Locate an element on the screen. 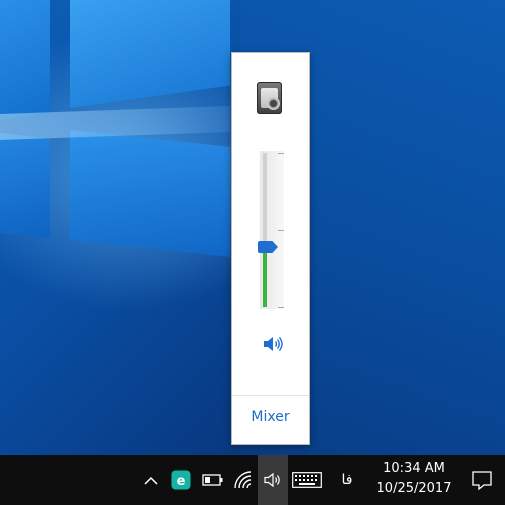 The height and width of the screenshot is (505, 505). mixer-link: Mixer is located at coordinates (270, 417).